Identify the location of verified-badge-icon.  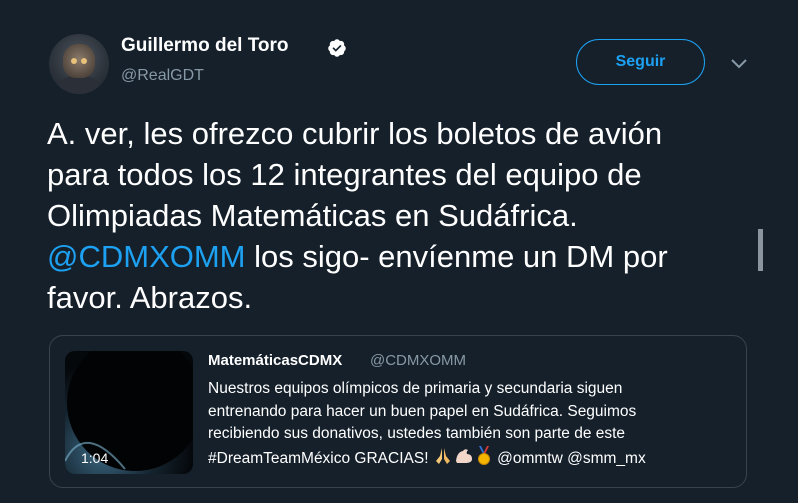
(337, 48).